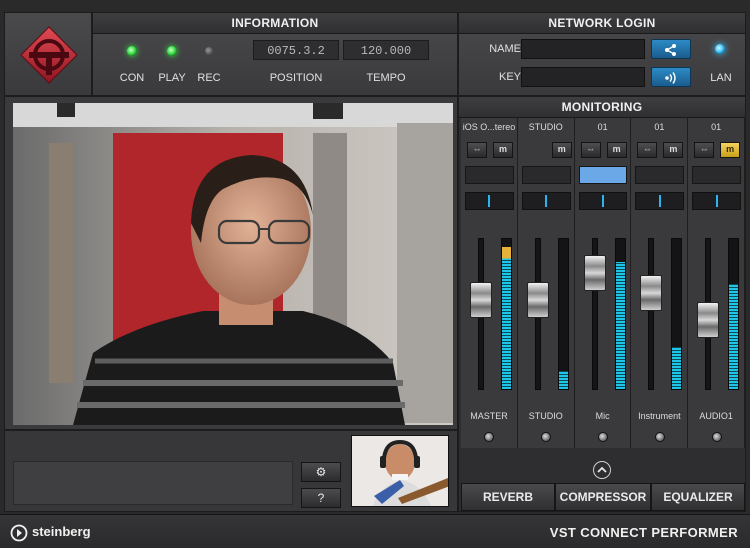 This screenshot has width=750, height=548. Describe the element at coordinates (602, 470) in the screenshot. I see `expand-button` at that location.